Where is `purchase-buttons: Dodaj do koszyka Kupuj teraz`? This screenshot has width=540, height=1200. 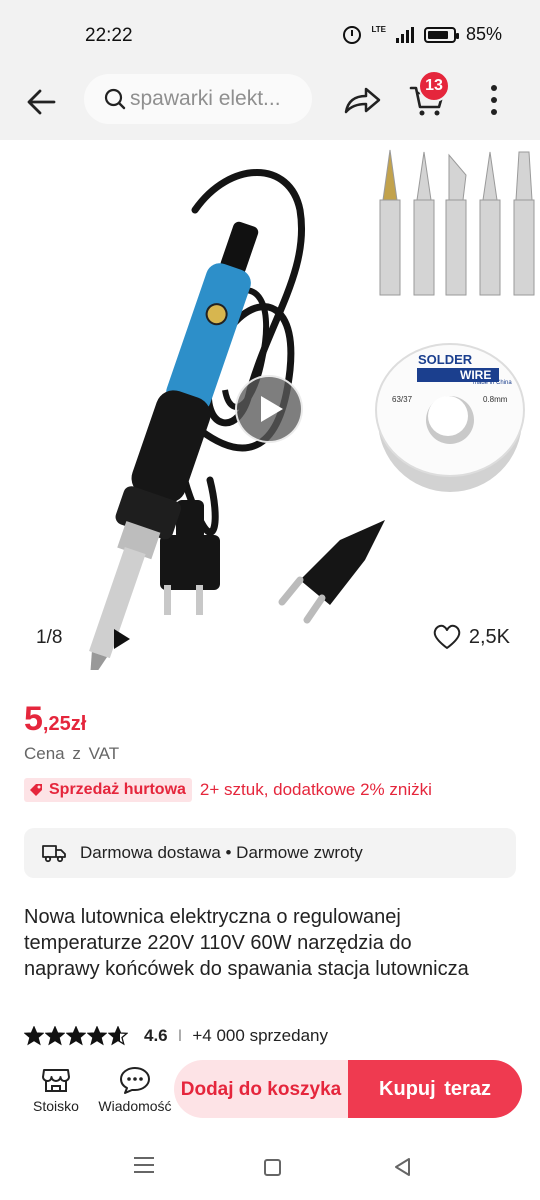
purchase-buttons: Dodaj do koszyka Kupuj teraz is located at coordinates (348, 1089).